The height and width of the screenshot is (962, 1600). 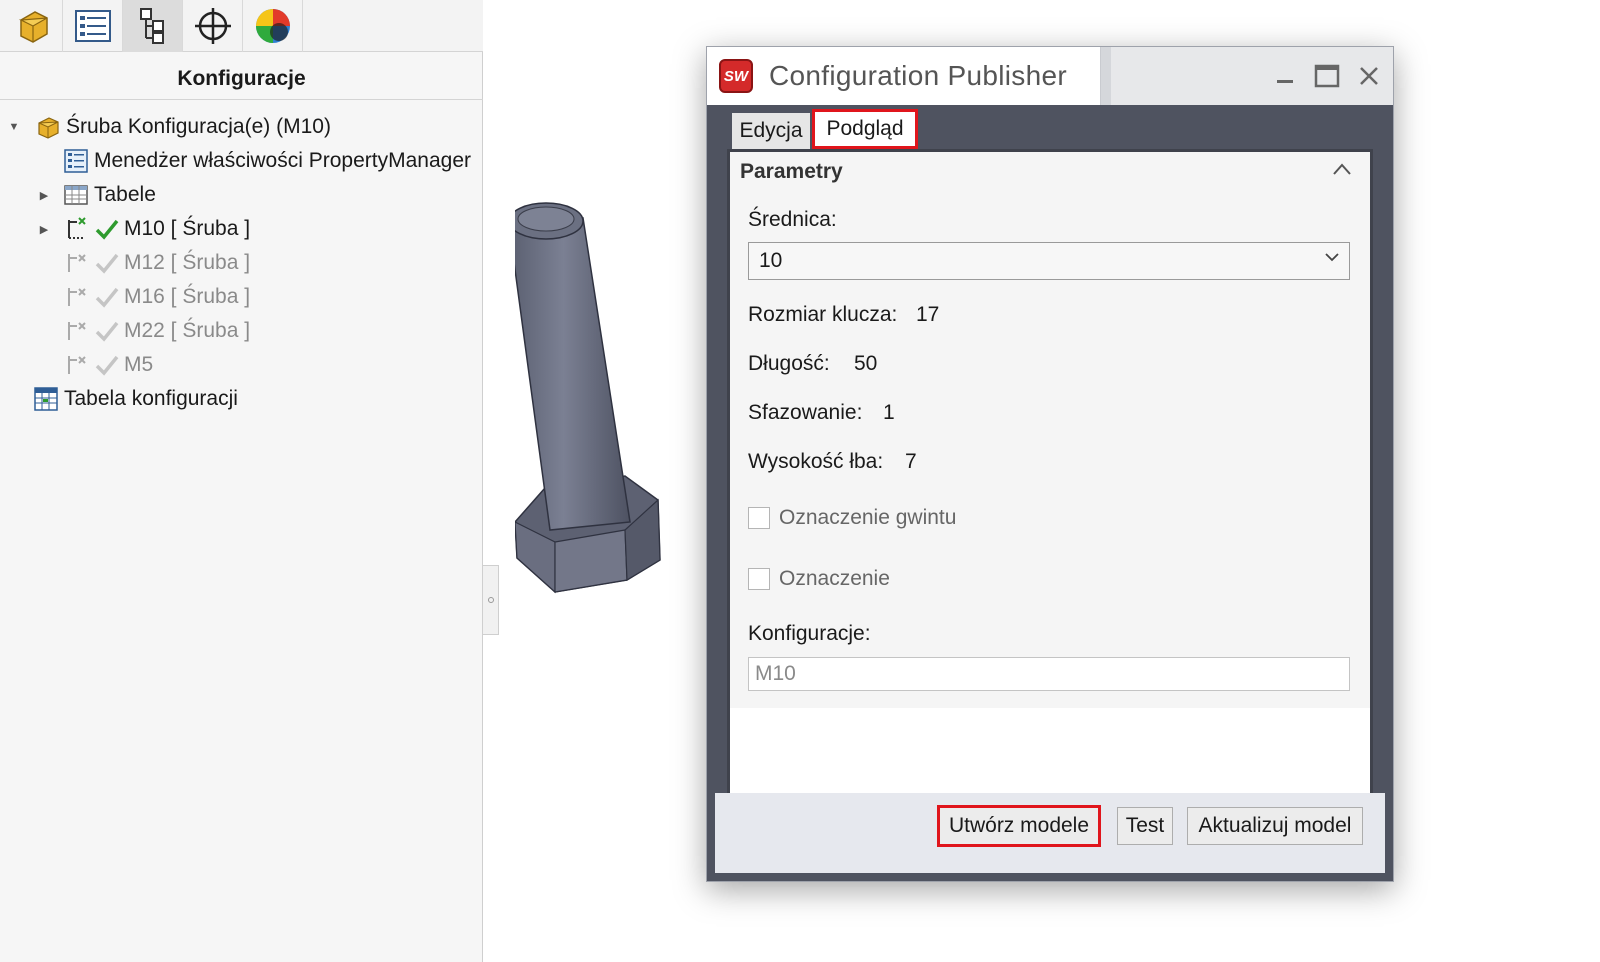 What do you see at coordinates (1332, 258) in the screenshot?
I see `chevron-down-icon` at bounding box center [1332, 258].